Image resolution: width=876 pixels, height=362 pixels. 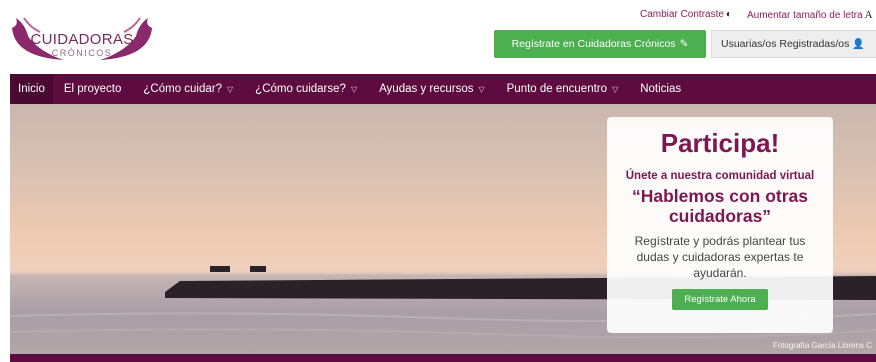 I want to click on registered-users-button: Usuarias/os Registradas/os 👤, so click(x=793, y=44).